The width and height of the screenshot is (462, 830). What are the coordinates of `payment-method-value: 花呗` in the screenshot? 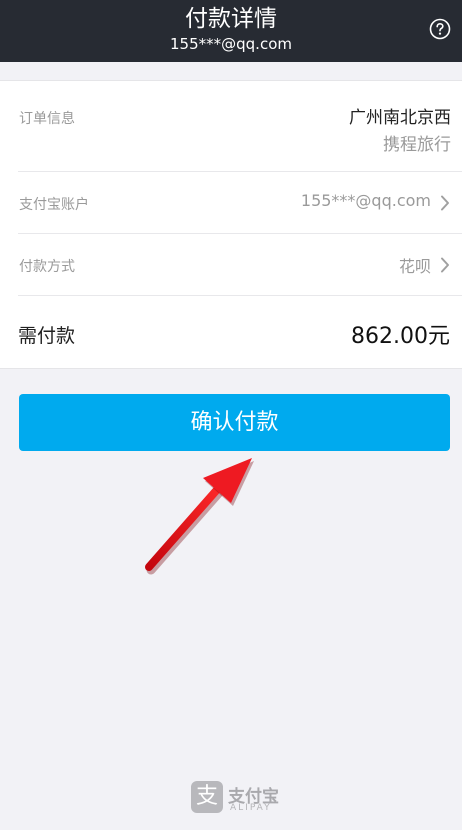 It's located at (414, 266).